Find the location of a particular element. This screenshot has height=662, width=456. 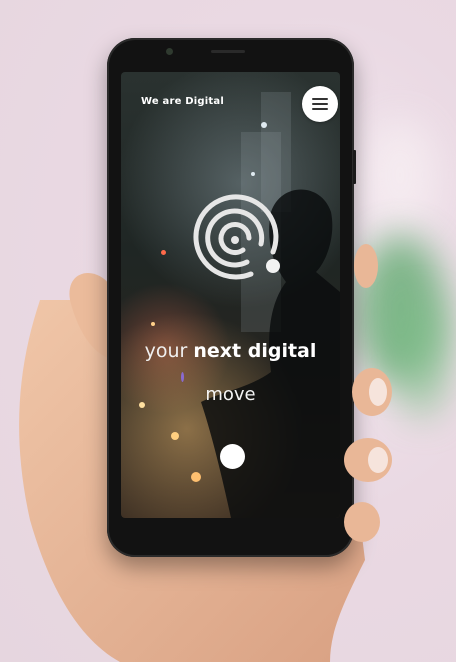

tagline-bold: next digital is located at coordinates (255, 351).